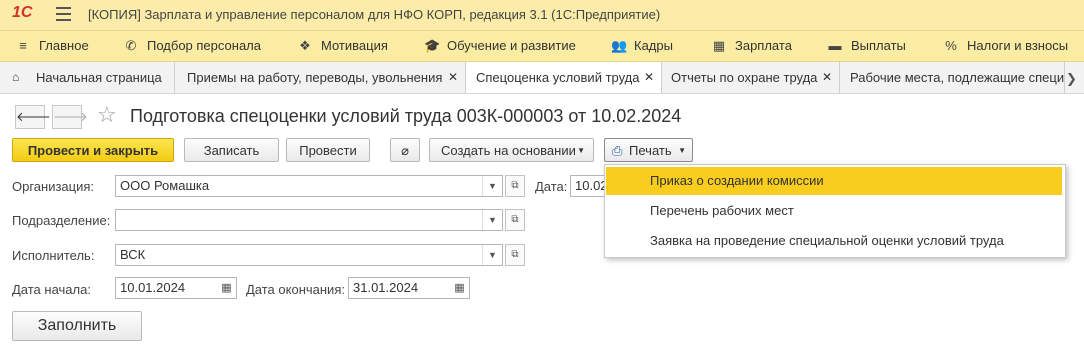 This screenshot has width=1084, height=351. Describe the element at coordinates (315, 77) in the screenshot. I see `tab-label: Приемы на работу, переводы, увольнения` at that location.